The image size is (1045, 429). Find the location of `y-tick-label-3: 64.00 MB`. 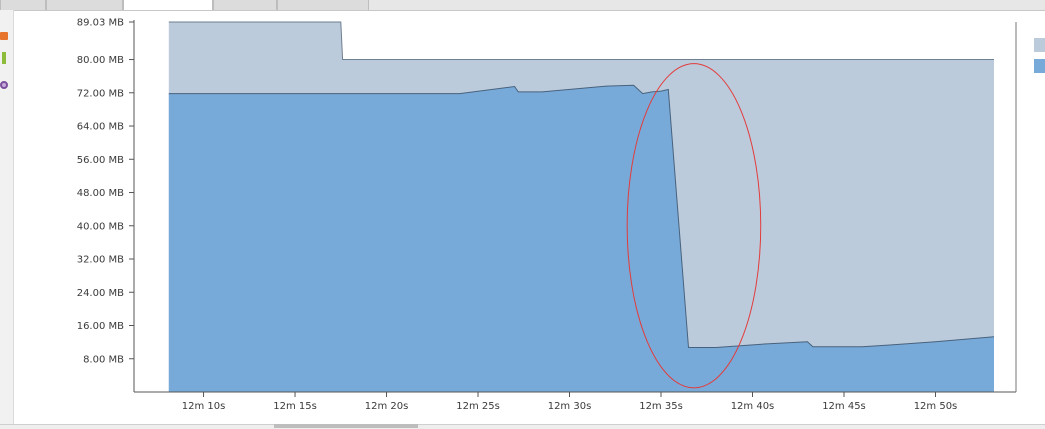

y-tick-label-3: 64.00 MB is located at coordinates (100, 127).